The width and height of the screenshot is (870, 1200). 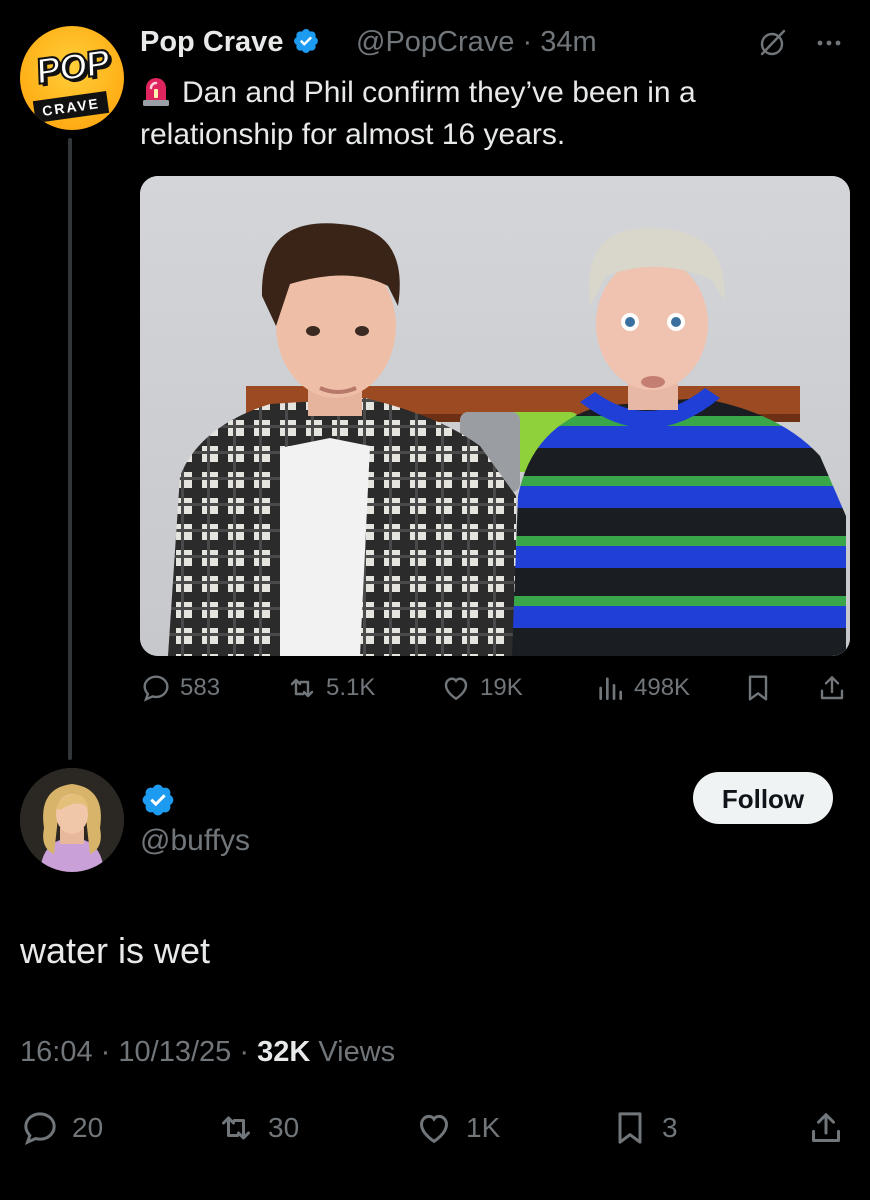 What do you see at coordinates (56, 1052) in the screenshot?
I see `reply-time: 16:04` at bounding box center [56, 1052].